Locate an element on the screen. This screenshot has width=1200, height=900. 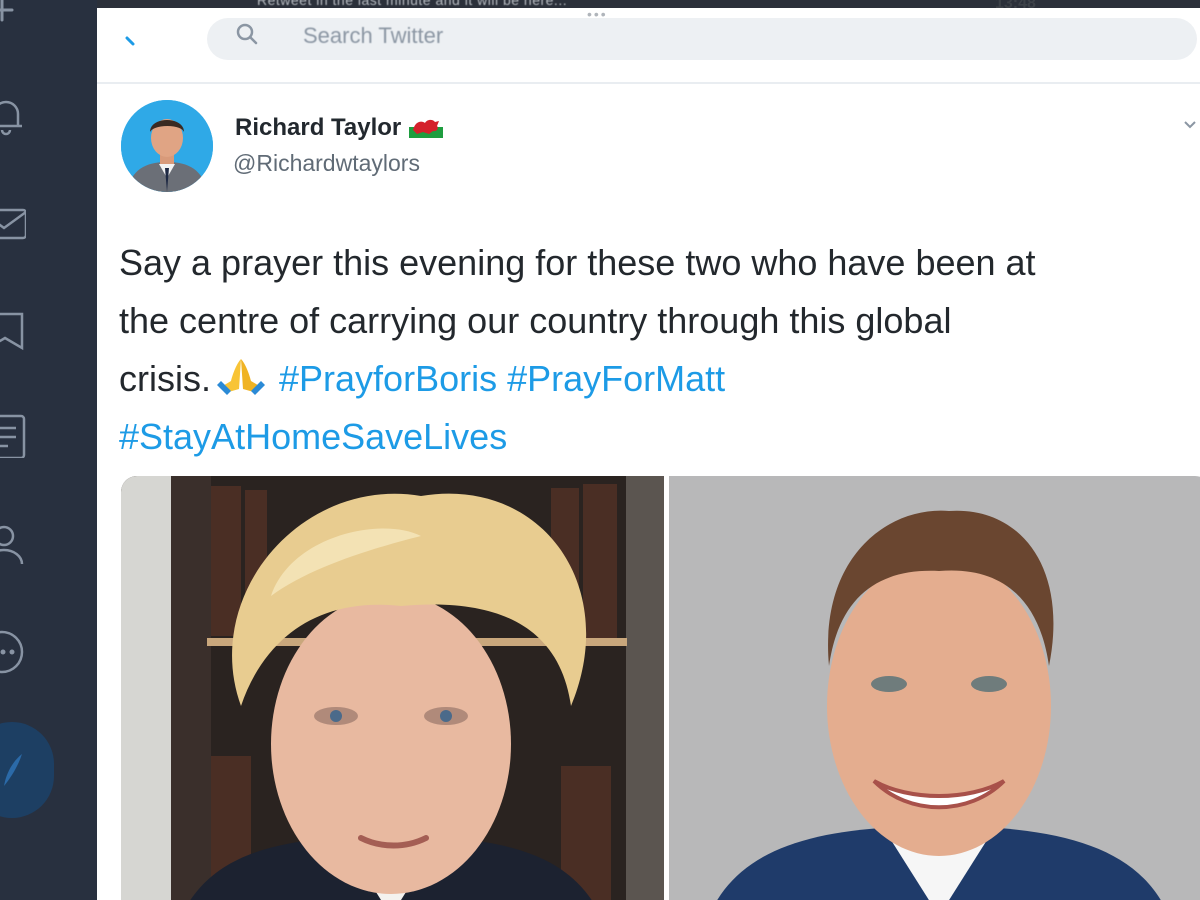
feather-icon is located at coordinates (13, 770).